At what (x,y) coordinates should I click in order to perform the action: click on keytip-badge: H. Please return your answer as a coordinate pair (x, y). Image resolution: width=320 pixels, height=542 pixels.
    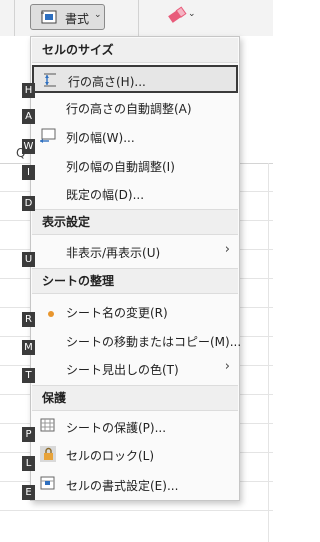
    Looking at the image, I should click on (28, 90).